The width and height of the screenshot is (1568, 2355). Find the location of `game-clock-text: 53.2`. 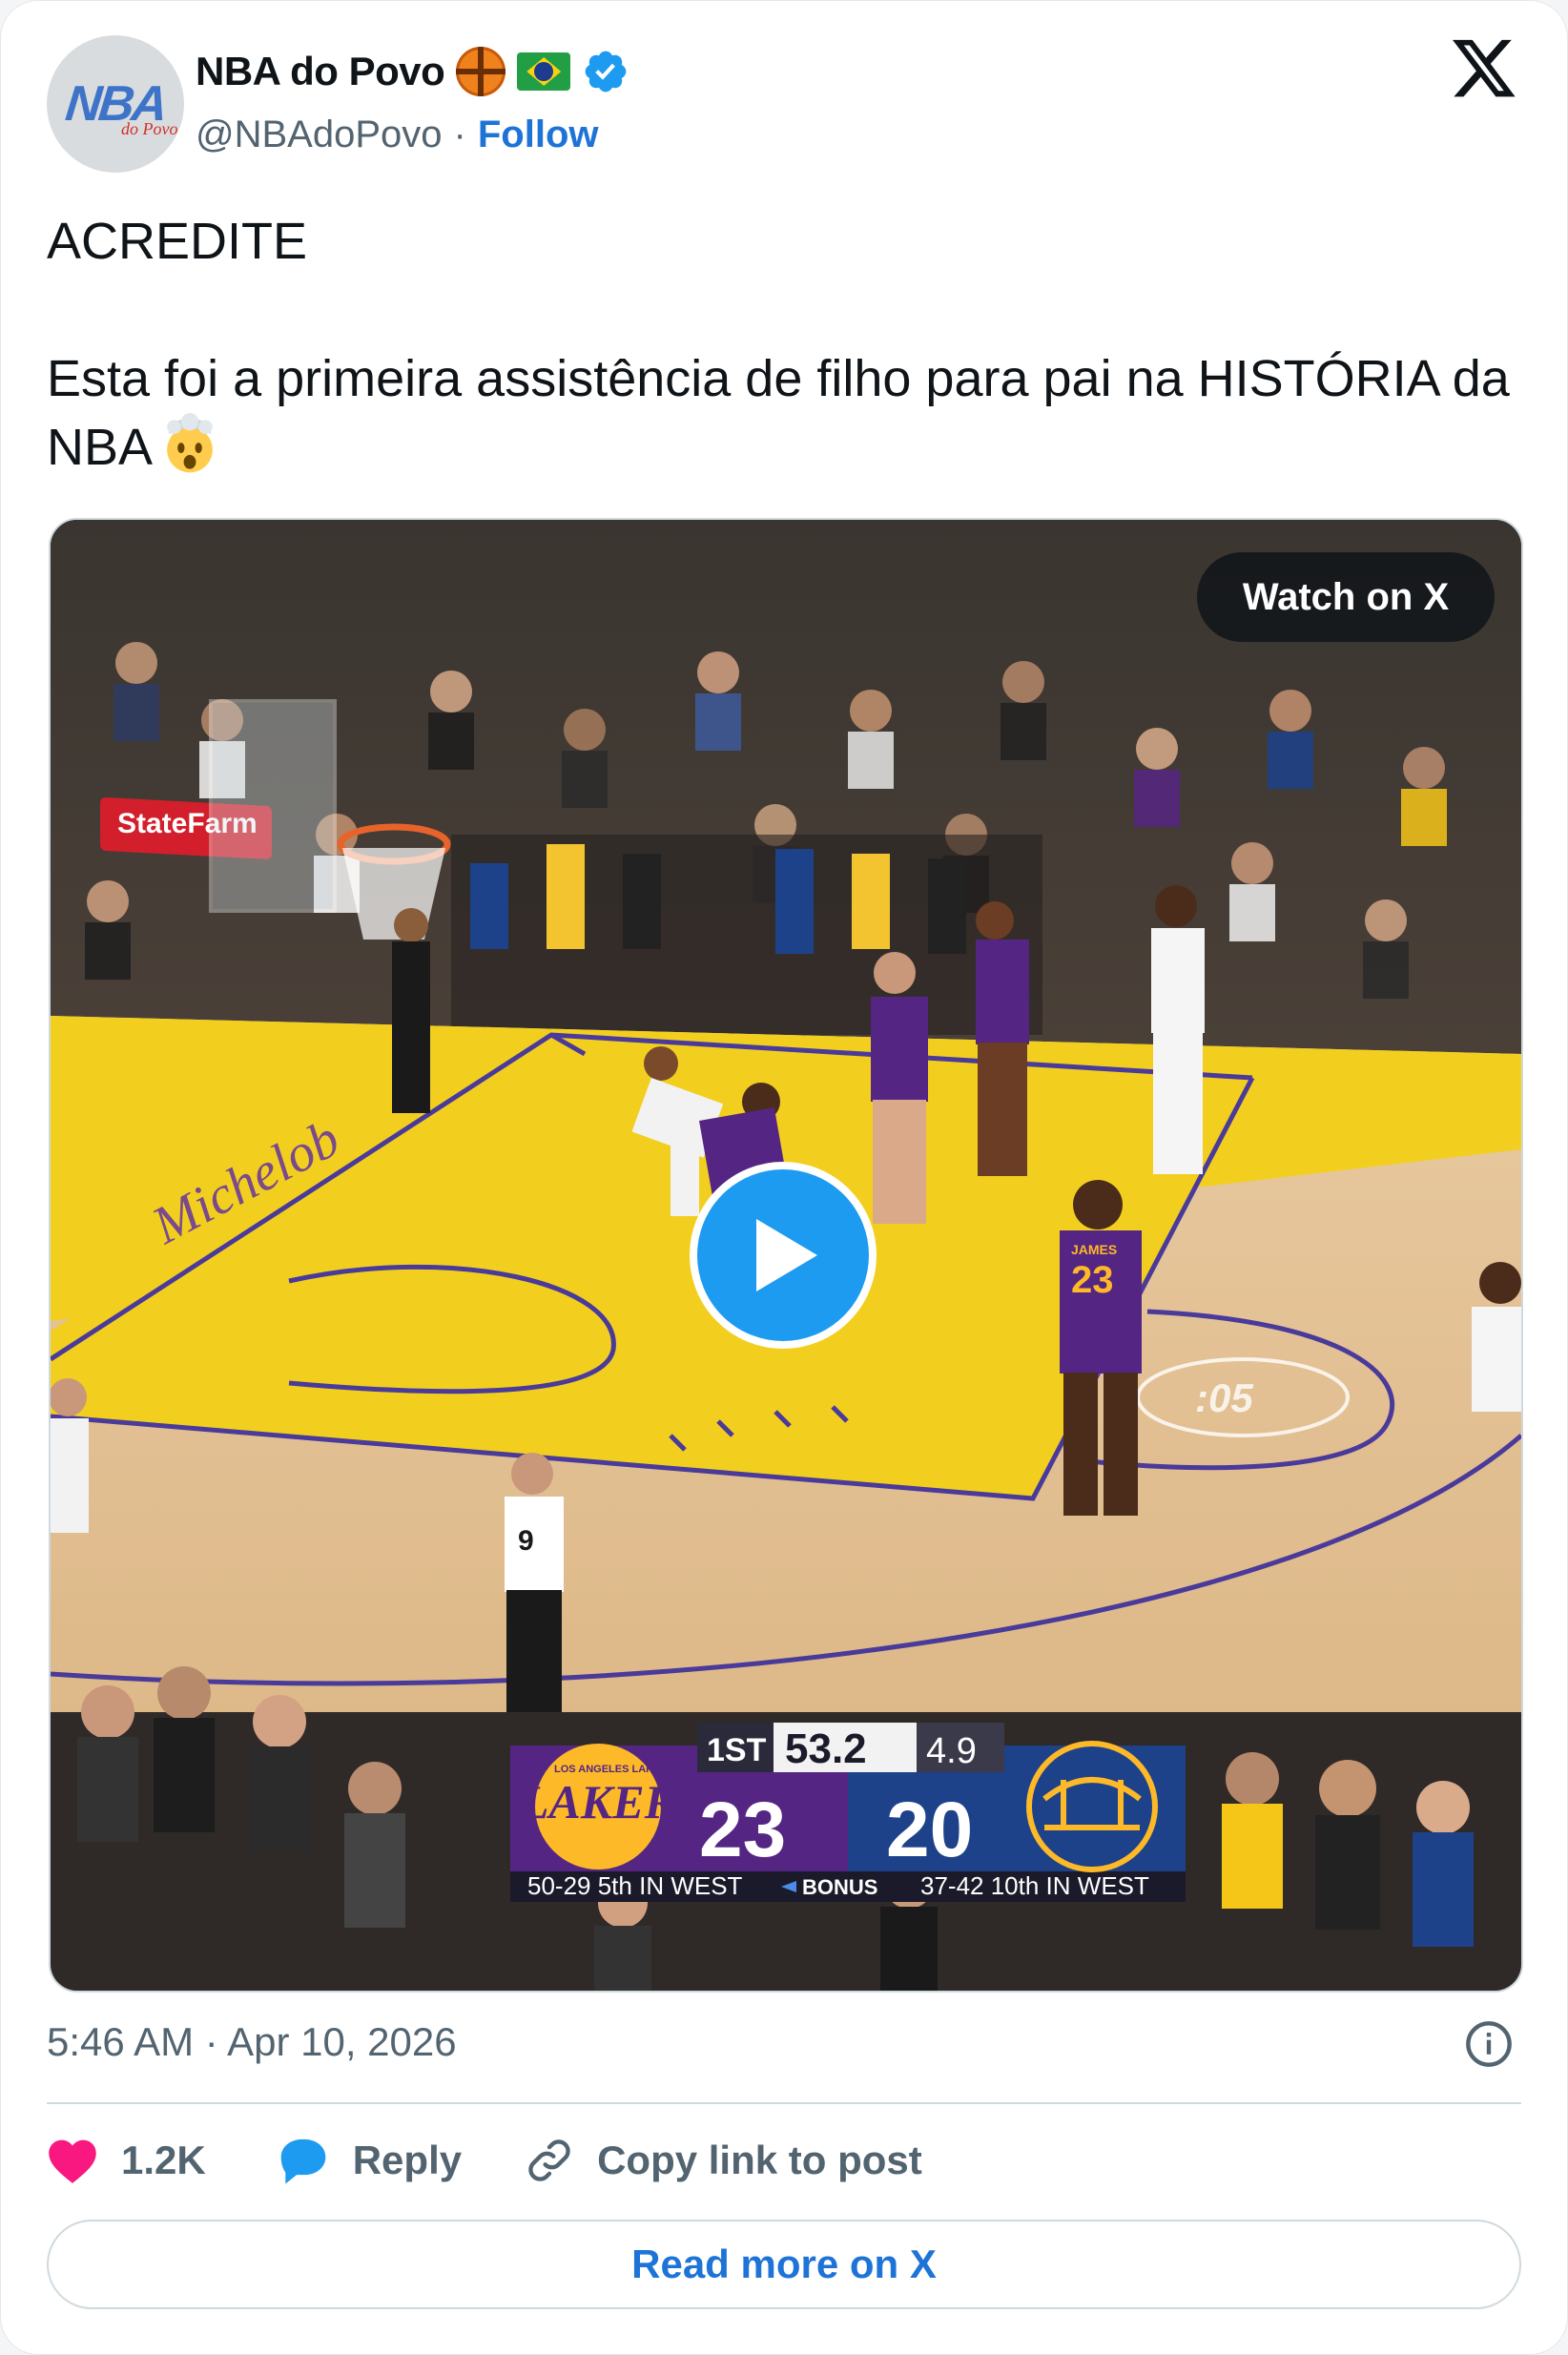

game-clock-text: 53.2 is located at coordinates (826, 1748).